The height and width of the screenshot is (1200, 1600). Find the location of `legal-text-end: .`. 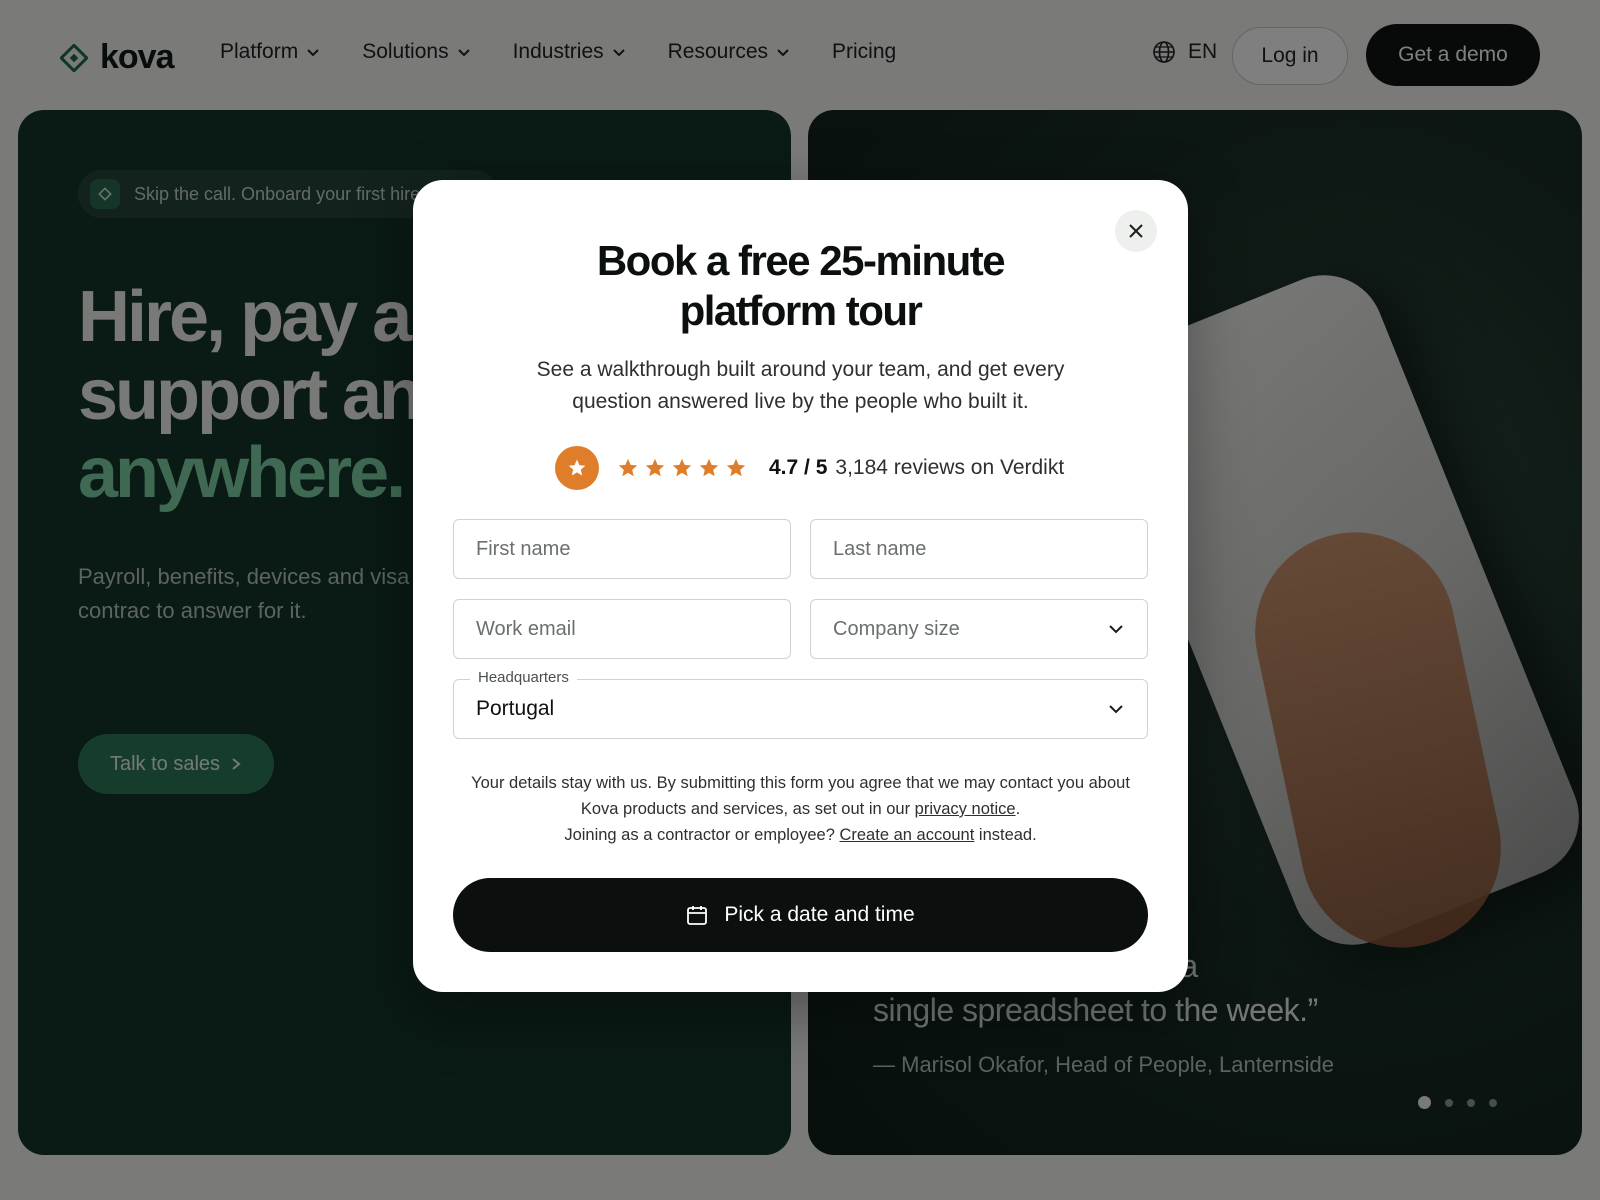

legal-text-end: . is located at coordinates (1018, 809).